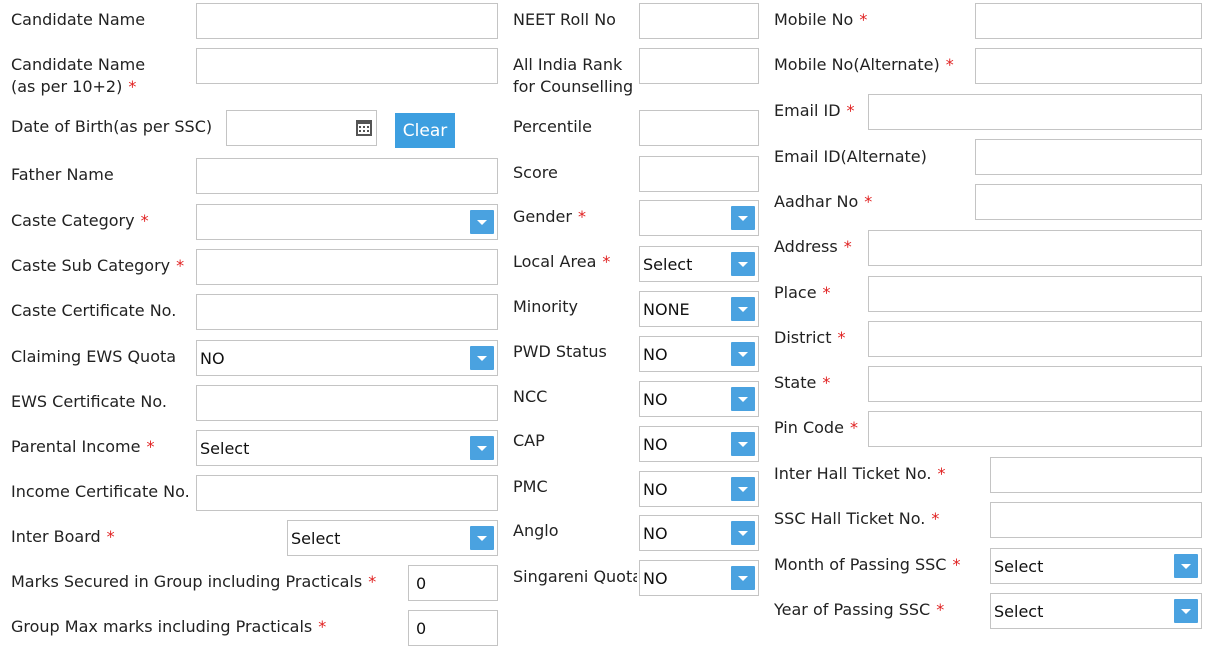 The image size is (1207, 646). Describe the element at coordinates (94, 356) in the screenshot. I see `claiming-ews-label: Claiming EWS Quota` at that location.